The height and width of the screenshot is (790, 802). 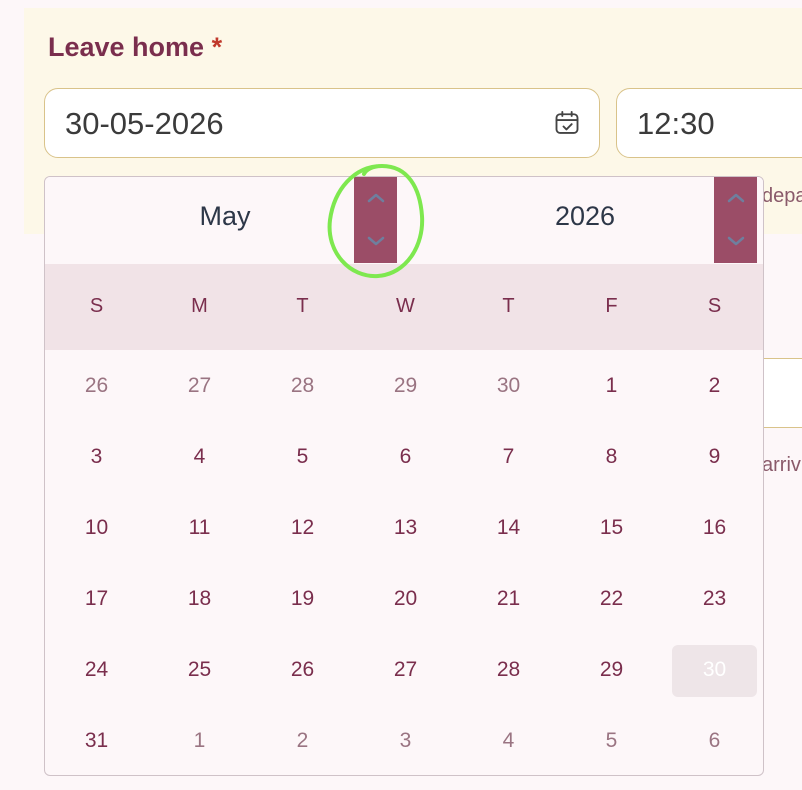 What do you see at coordinates (611, 528) in the screenshot?
I see `day-cell: 15` at bounding box center [611, 528].